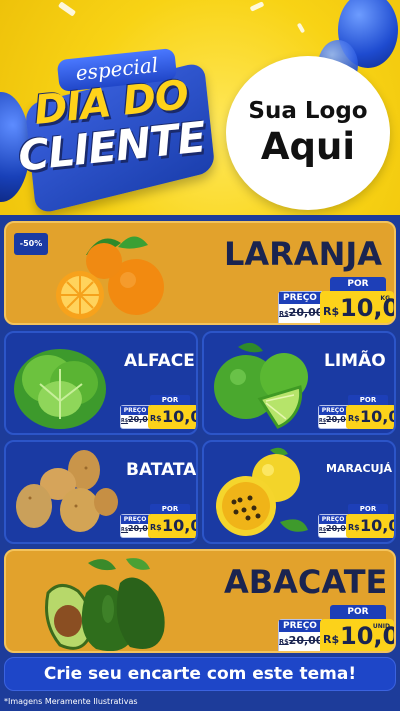  Describe the element at coordinates (303, 254) in the screenshot. I see `product-name: LARANJA` at that location.